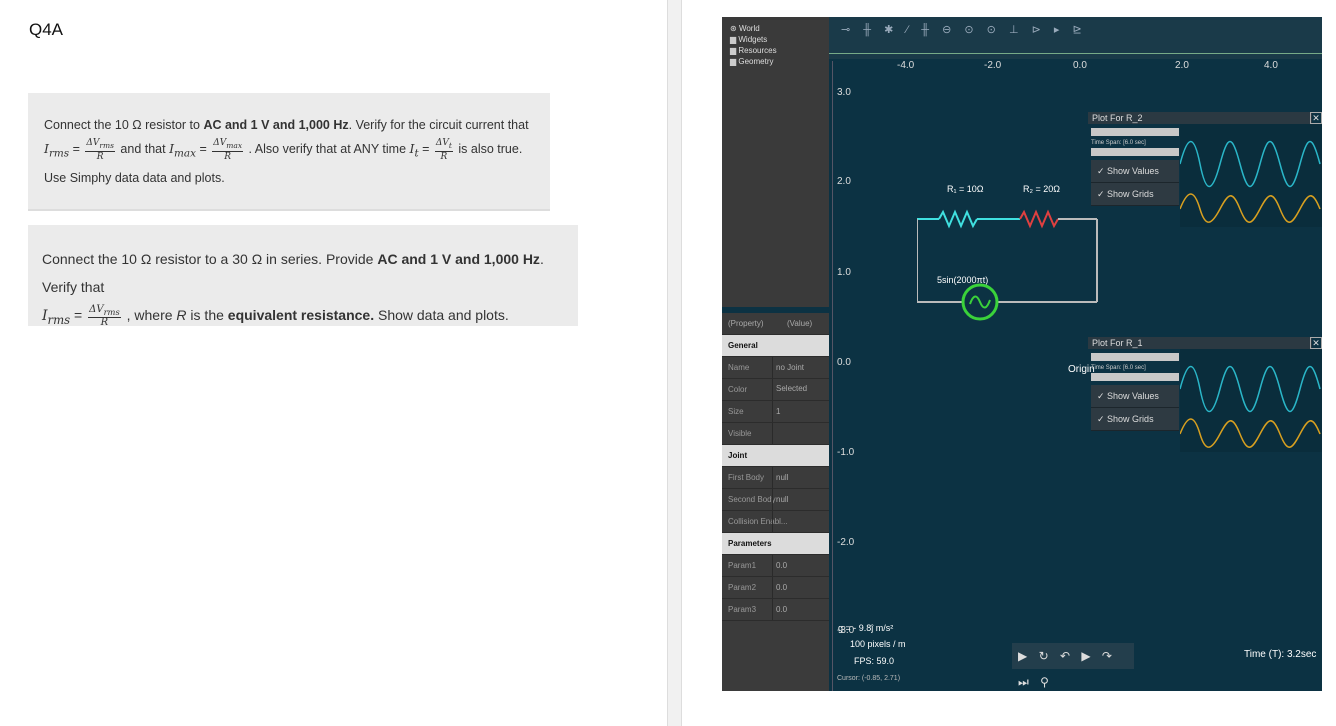 Image resolution: width=1336 pixels, height=726 pixels. What do you see at coordinates (775, 610) in the screenshot?
I see `property-row: Param3 0.0` at bounding box center [775, 610].